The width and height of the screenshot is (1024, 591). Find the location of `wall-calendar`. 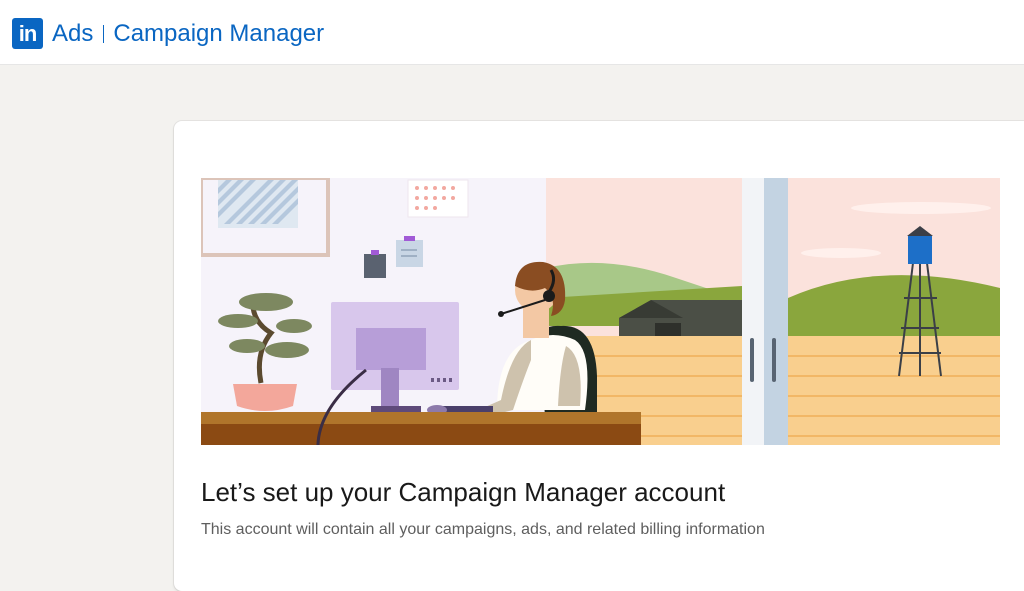

wall-calendar is located at coordinates (438, 198).